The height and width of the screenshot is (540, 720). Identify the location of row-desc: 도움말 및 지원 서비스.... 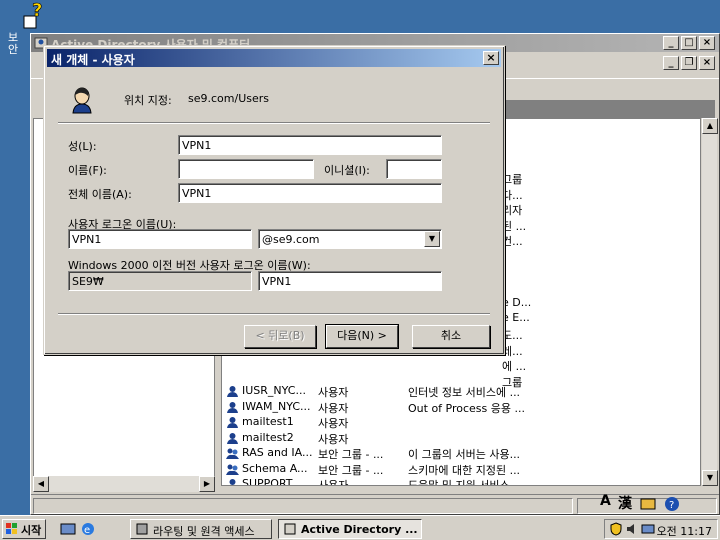
(464, 482).